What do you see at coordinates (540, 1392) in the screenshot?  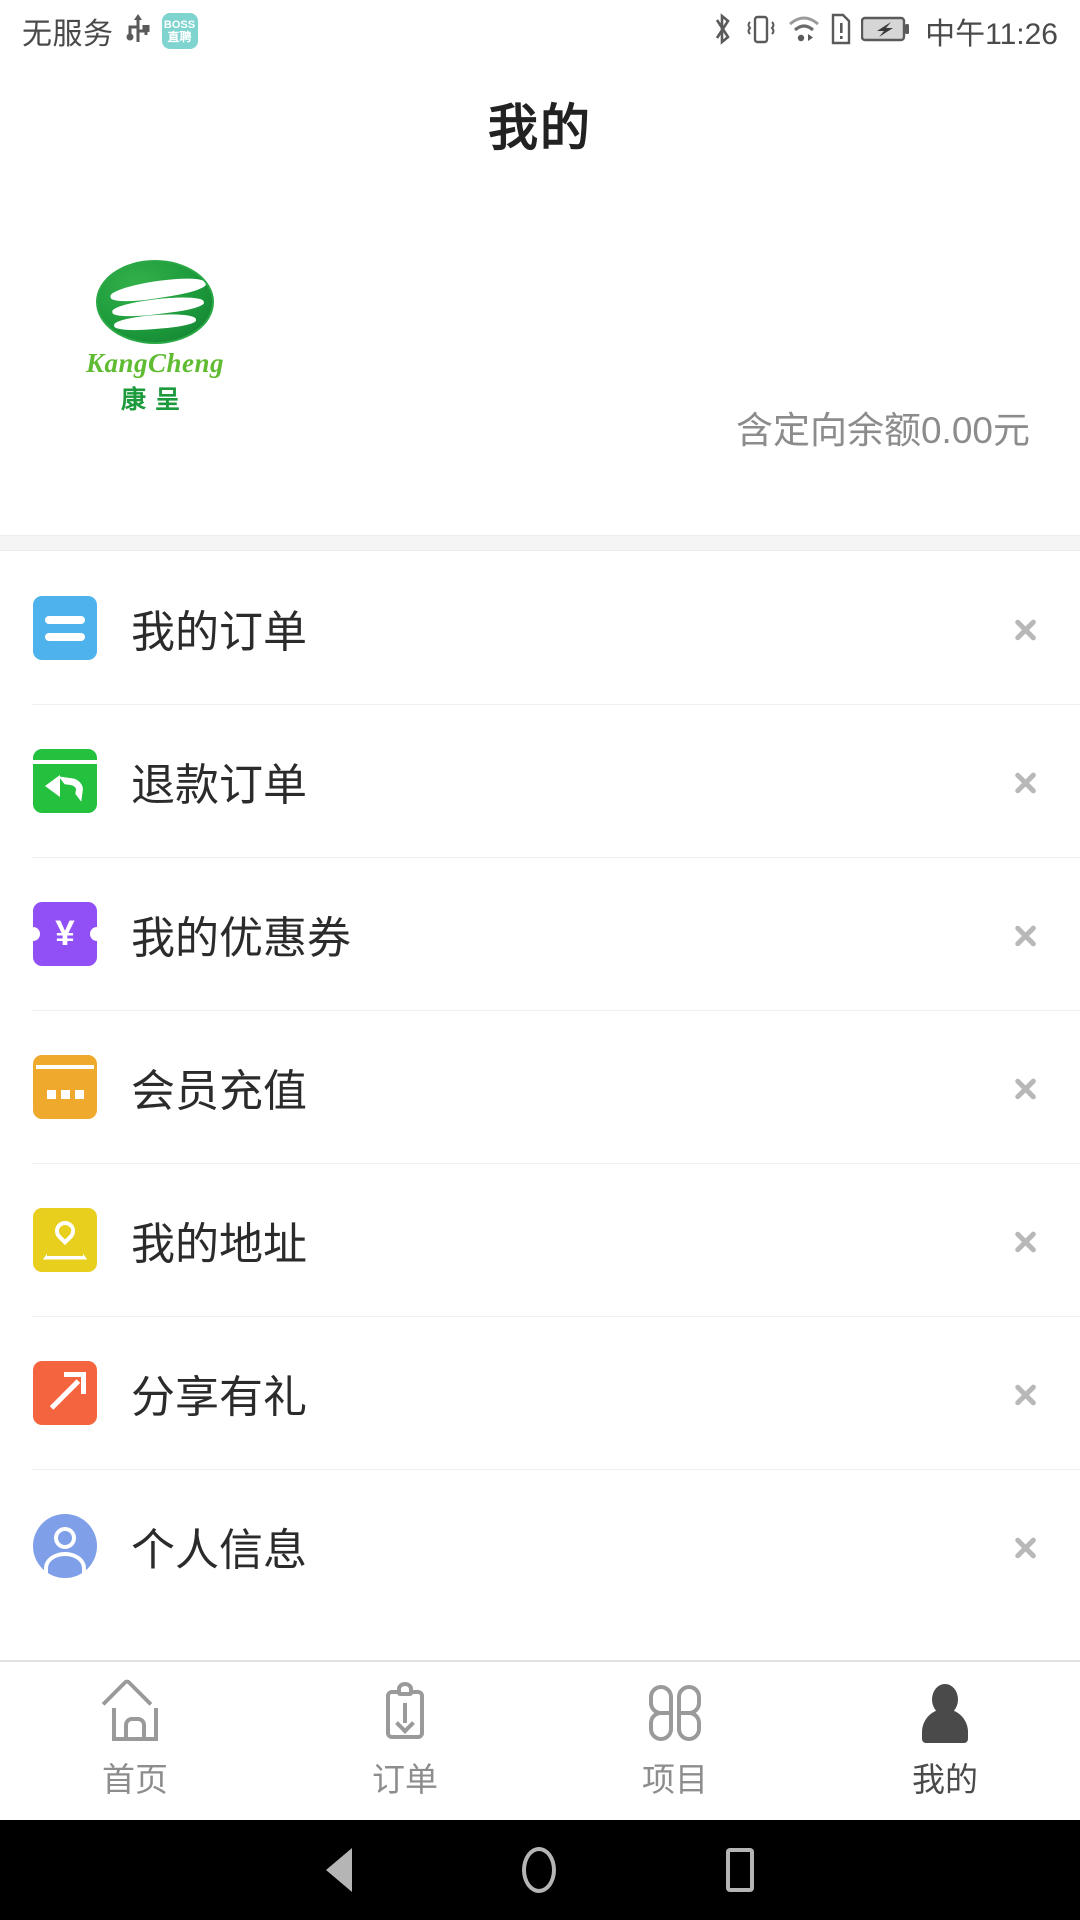 I see `menu-item-share-gift: 分享有礼` at bounding box center [540, 1392].